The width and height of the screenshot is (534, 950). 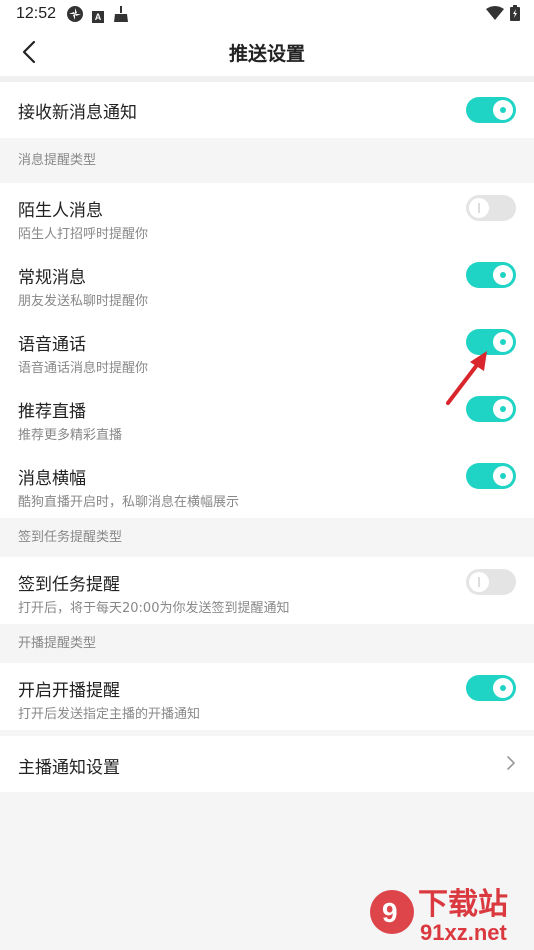 I want to click on battery-icon, so click(x=515, y=15).